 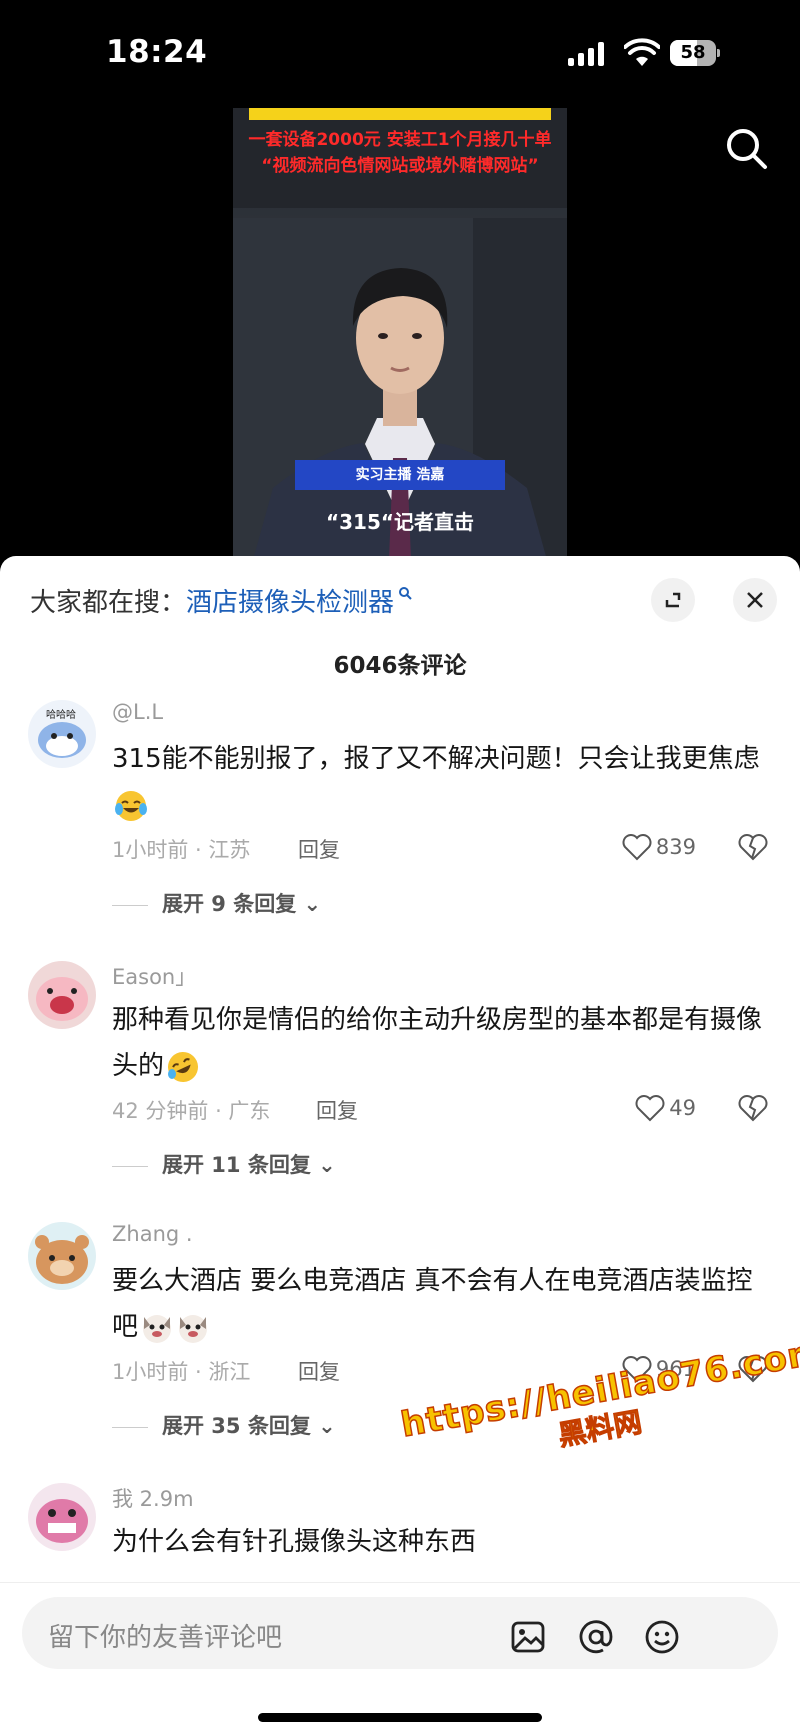 What do you see at coordinates (229, 904) in the screenshot?
I see `expand-replies-label: 展开 9 条回复` at bounding box center [229, 904].